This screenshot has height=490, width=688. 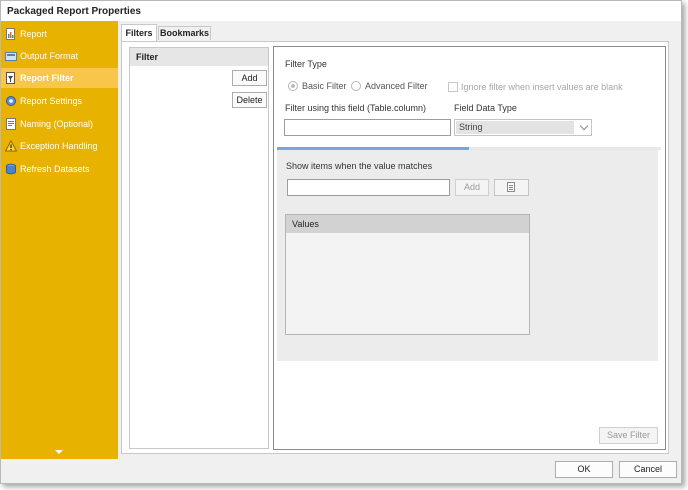 I want to click on match-value-input, so click(x=368, y=187).